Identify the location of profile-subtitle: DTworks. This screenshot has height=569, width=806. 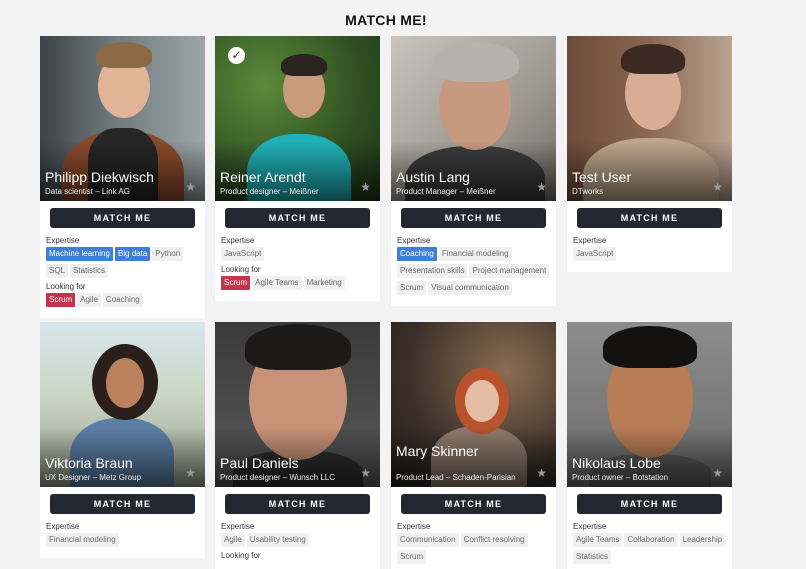
(588, 191).